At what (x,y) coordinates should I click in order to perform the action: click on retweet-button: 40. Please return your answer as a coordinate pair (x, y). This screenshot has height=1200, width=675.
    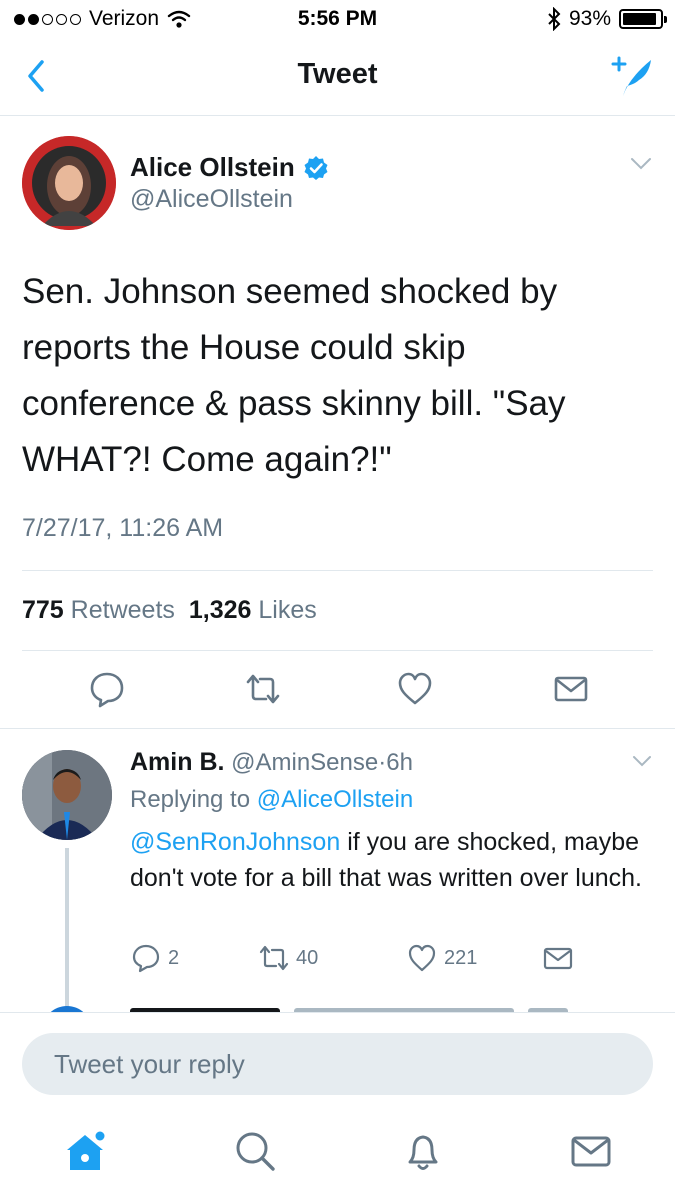
    Looking at the image, I should click on (288, 958).